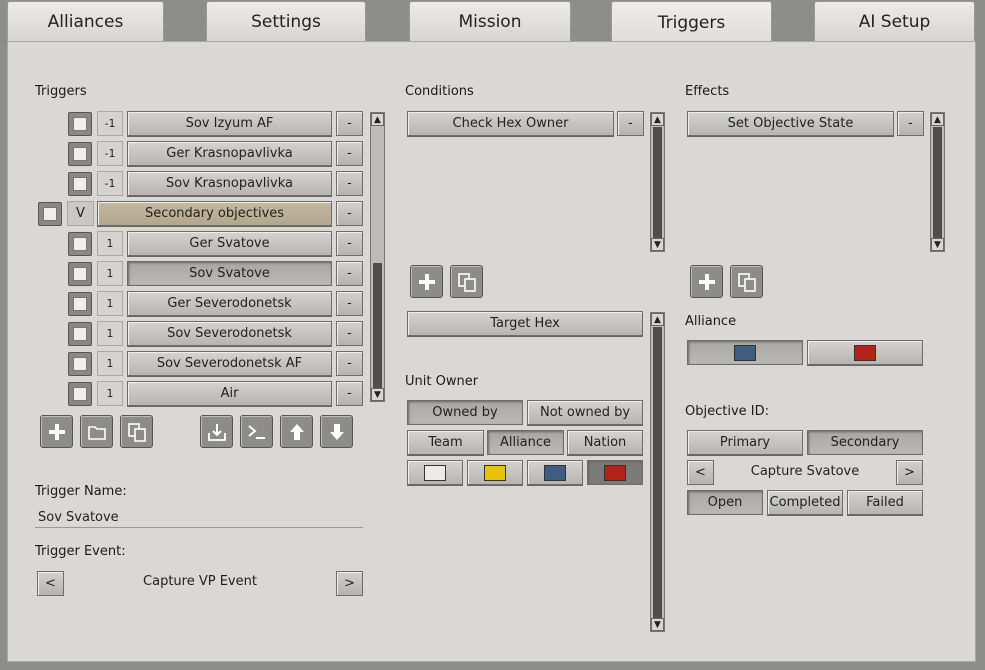 The width and height of the screenshot is (985, 670). Describe the element at coordinates (894, 21) in the screenshot. I see `tab-ai-setup: AI Setup` at that location.